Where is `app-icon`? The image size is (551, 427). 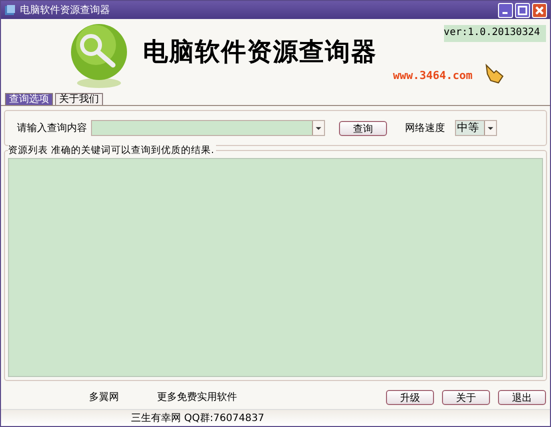 app-icon is located at coordinates (10, 10).